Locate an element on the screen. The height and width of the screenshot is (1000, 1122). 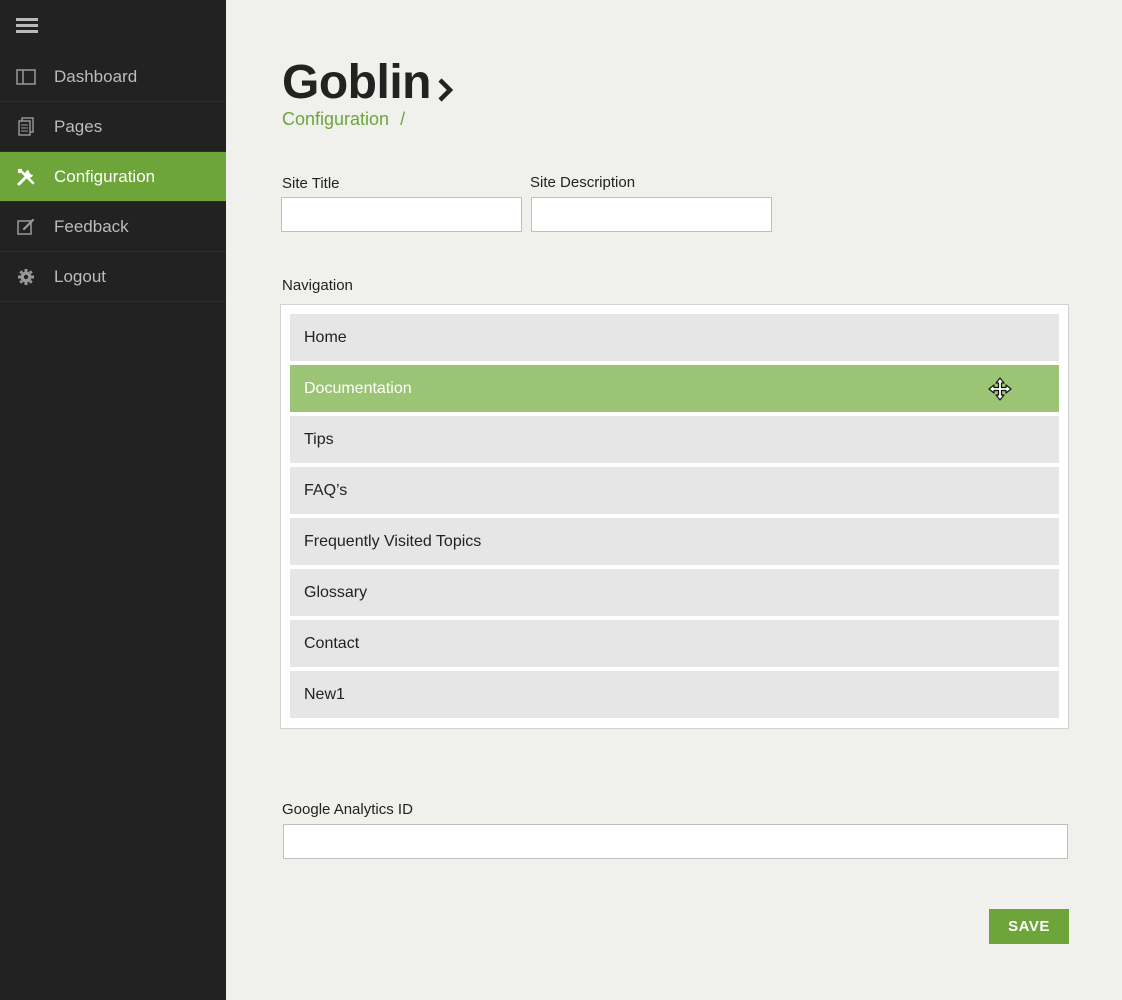
sidebar-item-label: Configuration is located at coordinates (105, 176).